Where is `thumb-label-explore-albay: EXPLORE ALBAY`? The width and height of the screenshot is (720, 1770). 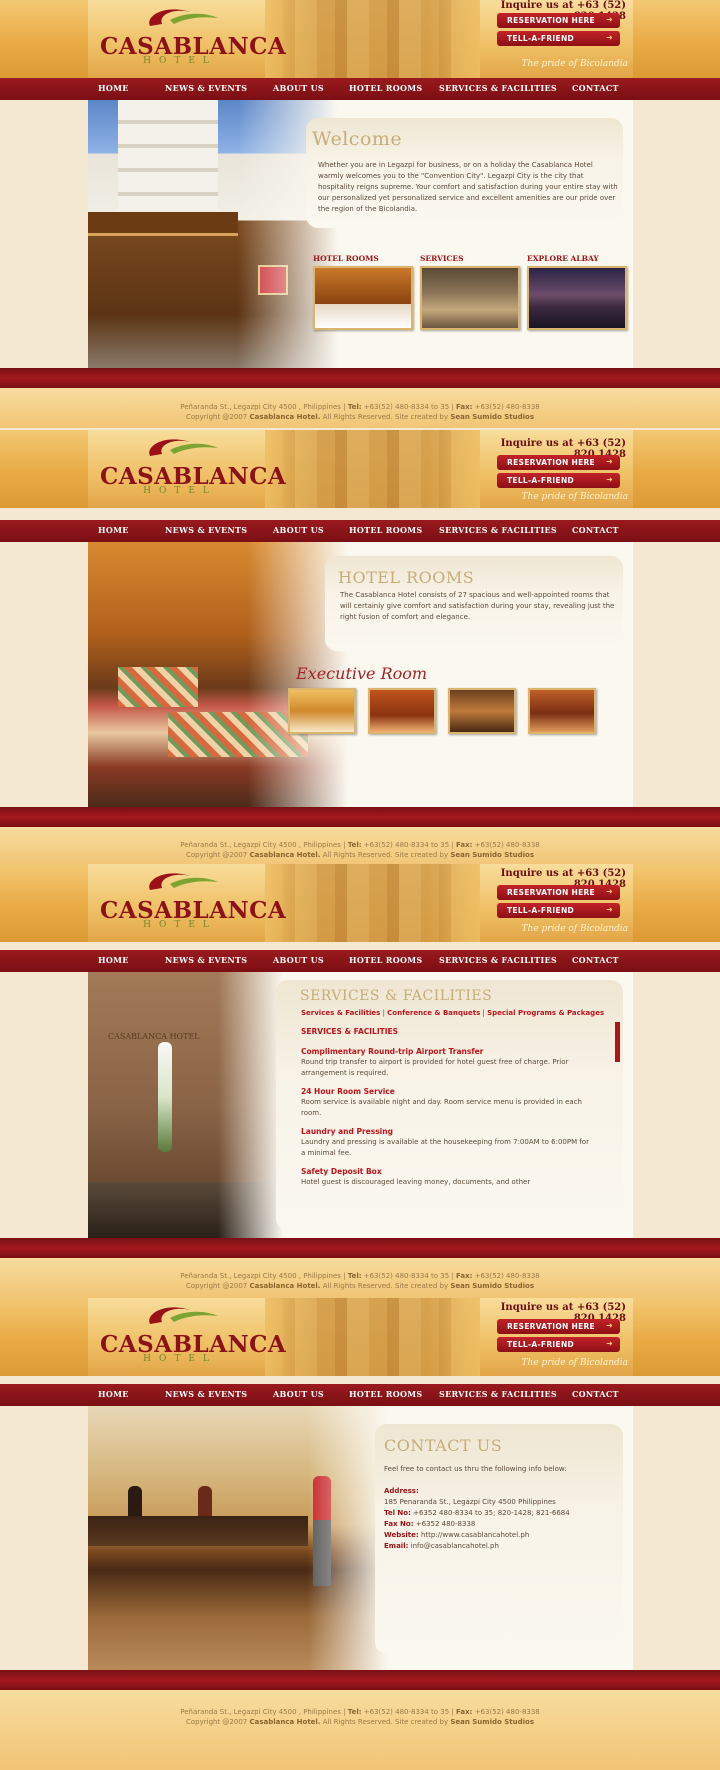
thumb-label-explore-albay: EXPLORE ALBAY is located at coordinates (563, 258).